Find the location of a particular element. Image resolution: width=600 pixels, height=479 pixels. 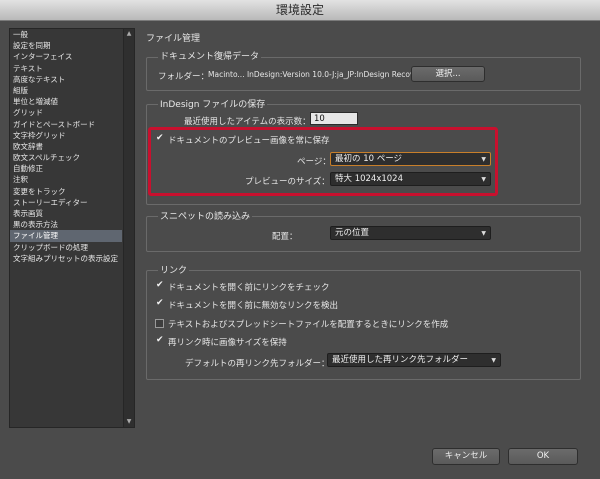

recent-items-field: 10 is located at coordinates (334, 118).